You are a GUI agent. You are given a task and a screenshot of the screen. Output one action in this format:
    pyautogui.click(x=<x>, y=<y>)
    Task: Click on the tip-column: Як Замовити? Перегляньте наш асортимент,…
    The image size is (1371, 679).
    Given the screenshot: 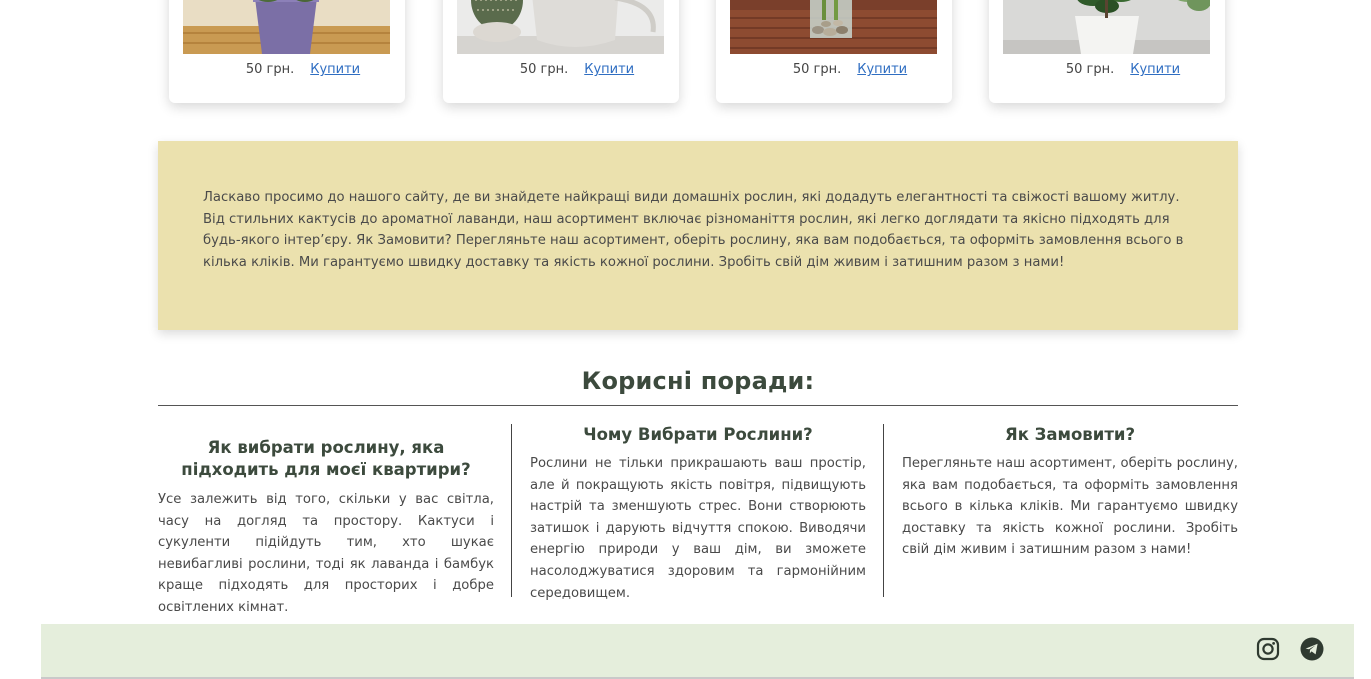 What is the action you would take?
    pyautogui.click(x=1070, y=492)
    